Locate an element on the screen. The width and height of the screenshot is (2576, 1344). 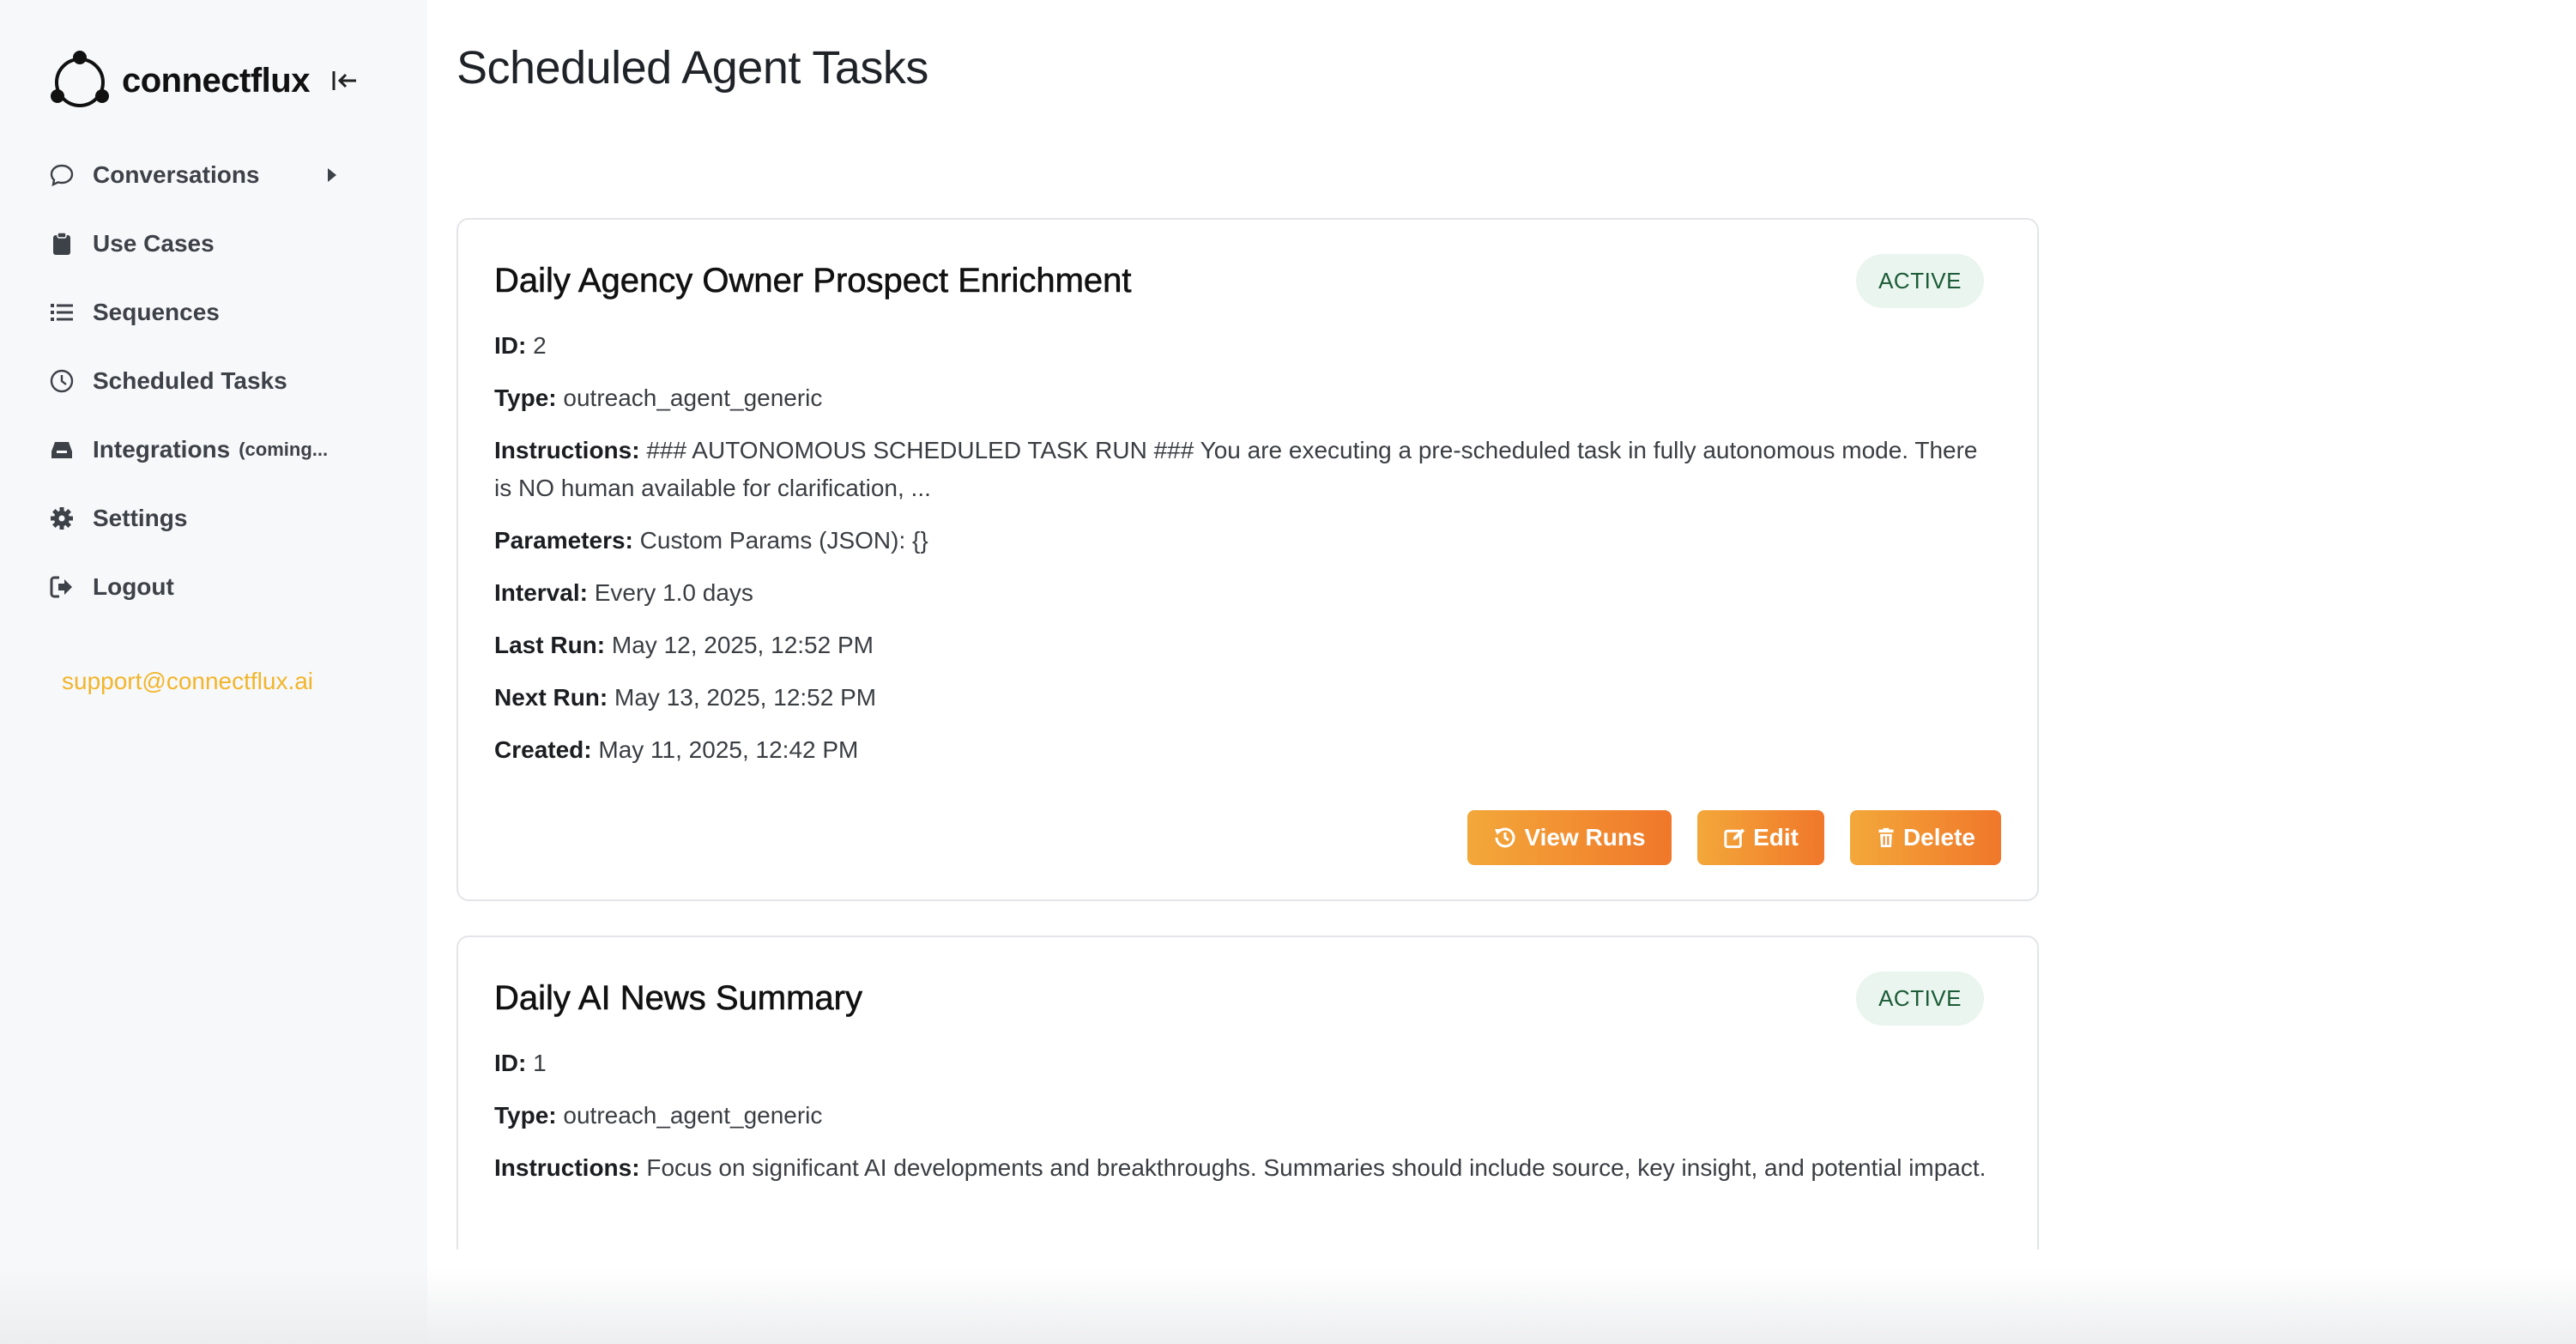
task-actions: View Runs Edit Delete is located at coordinates (1734, 837).